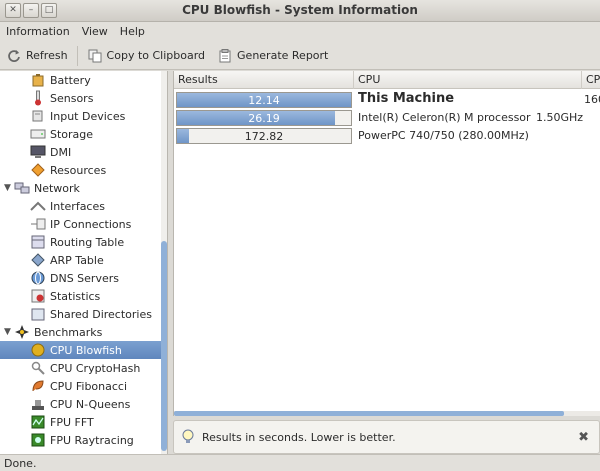 The height and width of the screenshot is (471, 600). I want to click on dmi-icon, so click(38, 152).